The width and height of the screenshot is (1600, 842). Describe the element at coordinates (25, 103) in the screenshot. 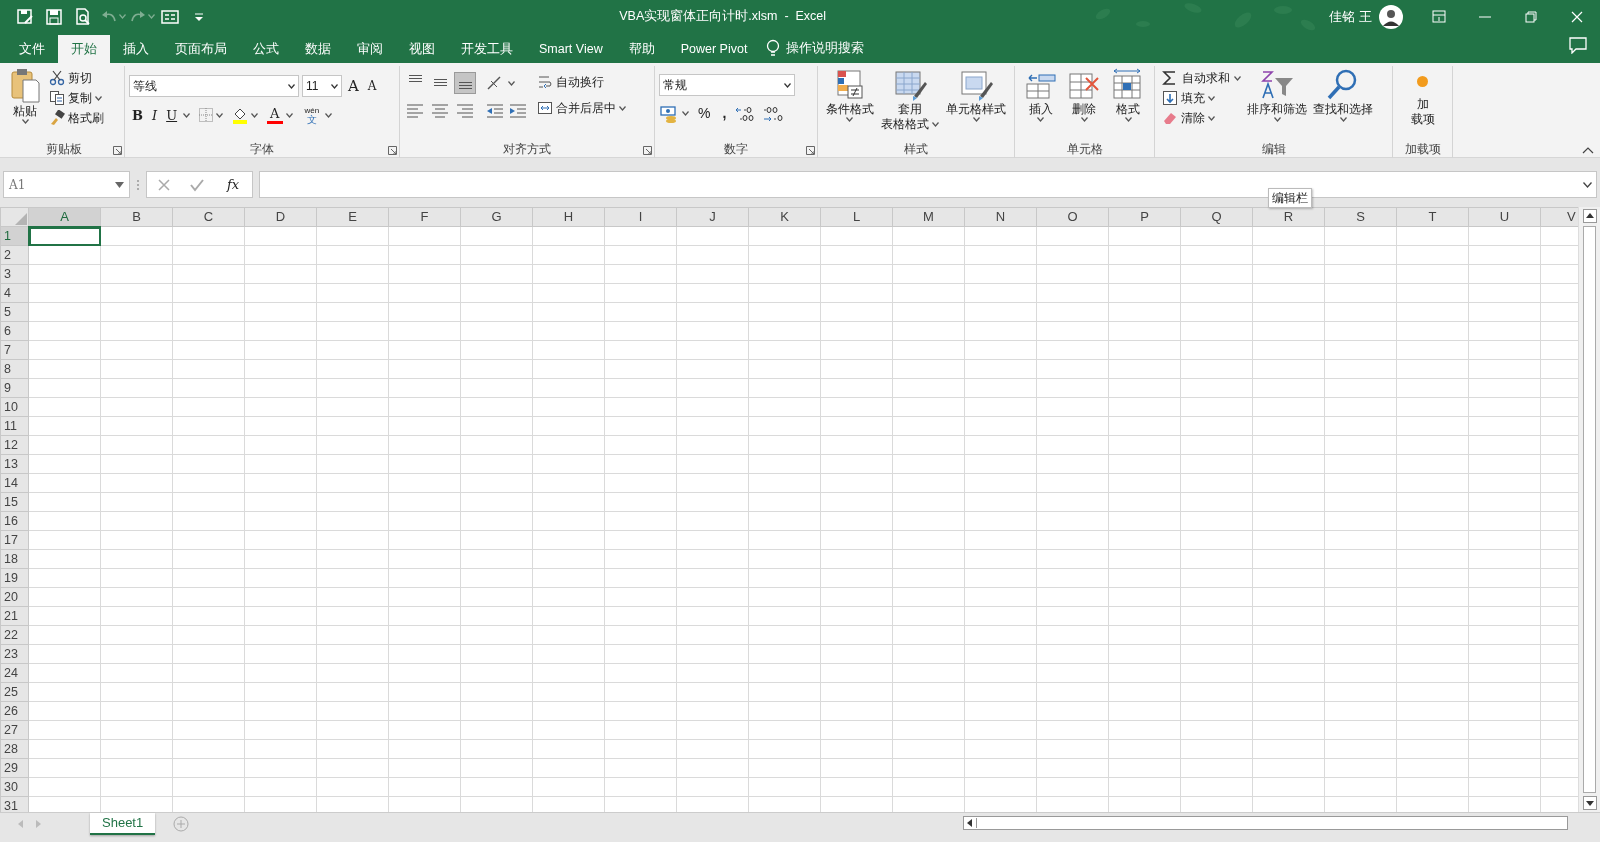

I see `paste-button: 粘贴` at that location.